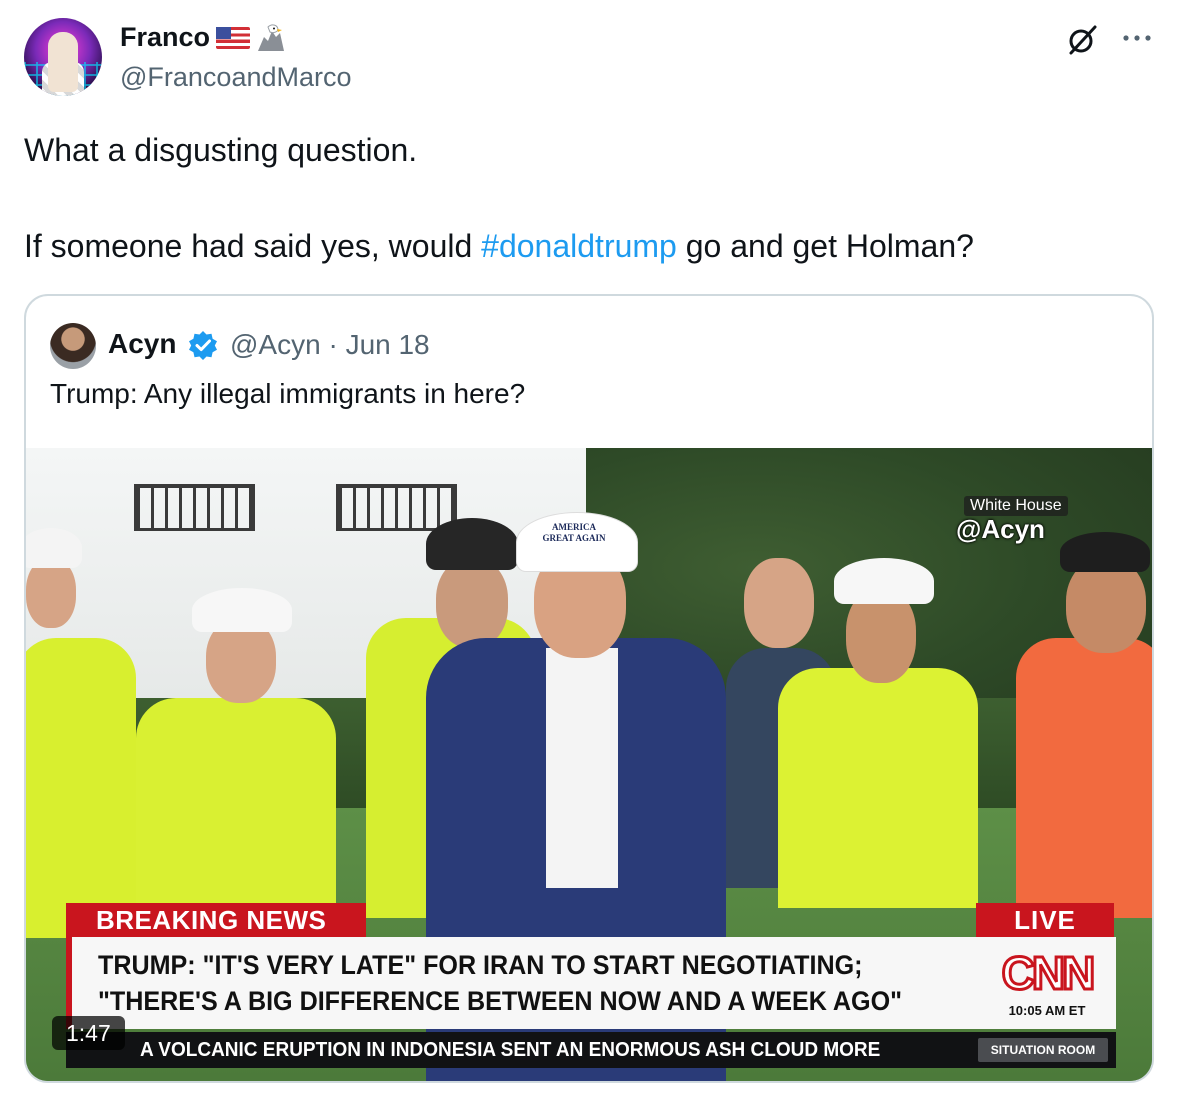  I want to click on quoted-tweet-text: Trump: Any illegal immigrants in here?, so click(288, 393).